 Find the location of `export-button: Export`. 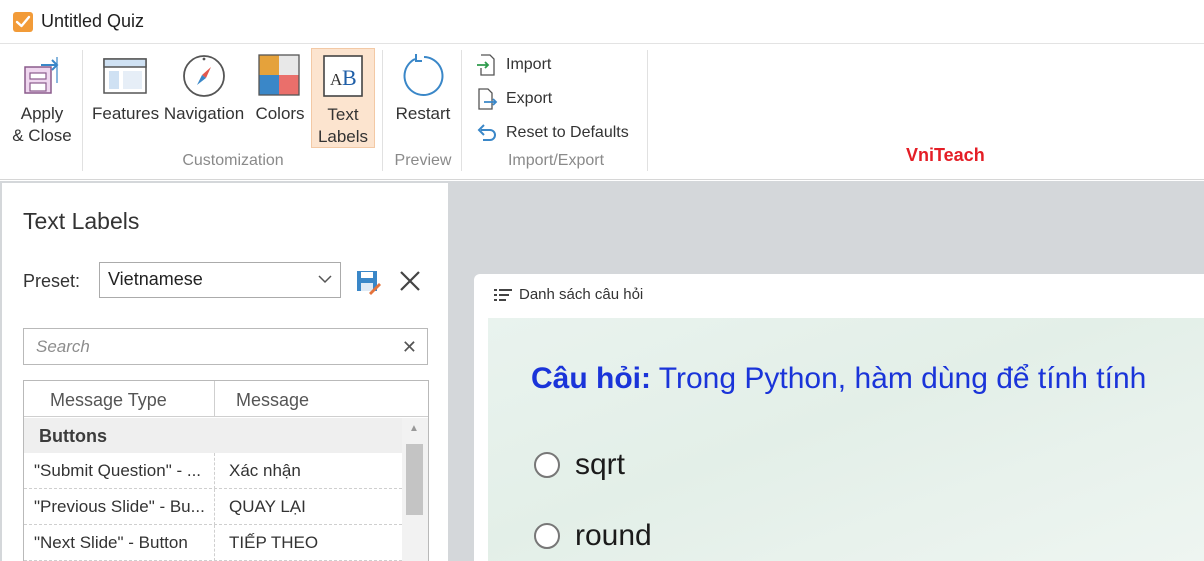

export-button: Export is located at coordinates (514, 99).